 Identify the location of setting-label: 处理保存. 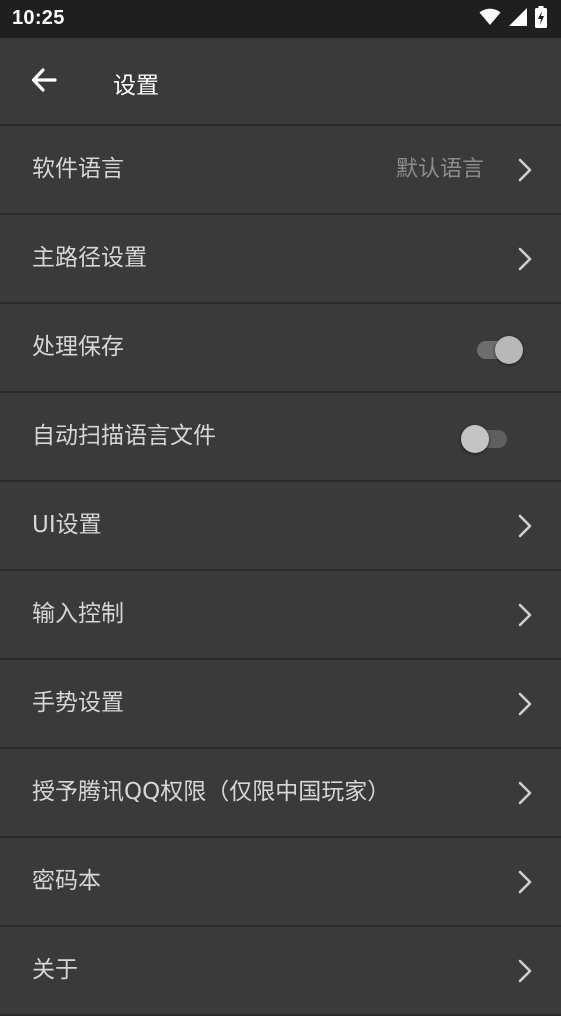
(78, 347).